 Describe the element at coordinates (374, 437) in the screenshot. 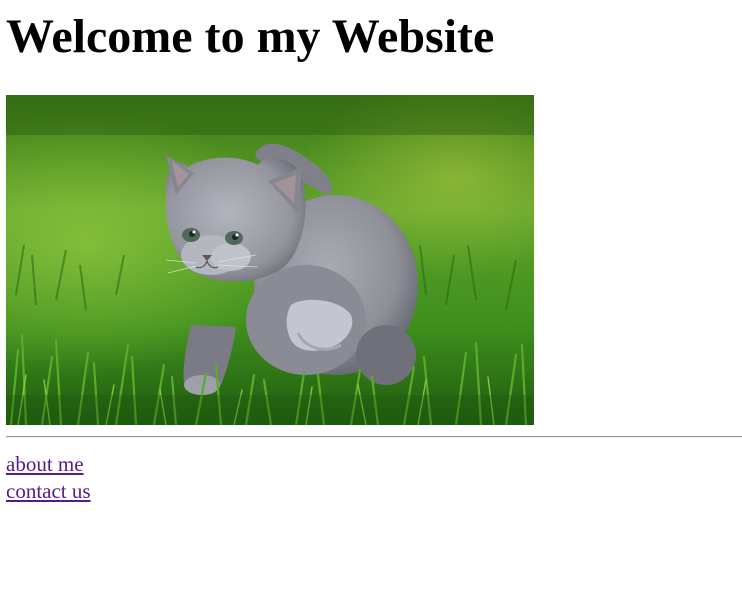

I see `horizontal-rule` at that location.